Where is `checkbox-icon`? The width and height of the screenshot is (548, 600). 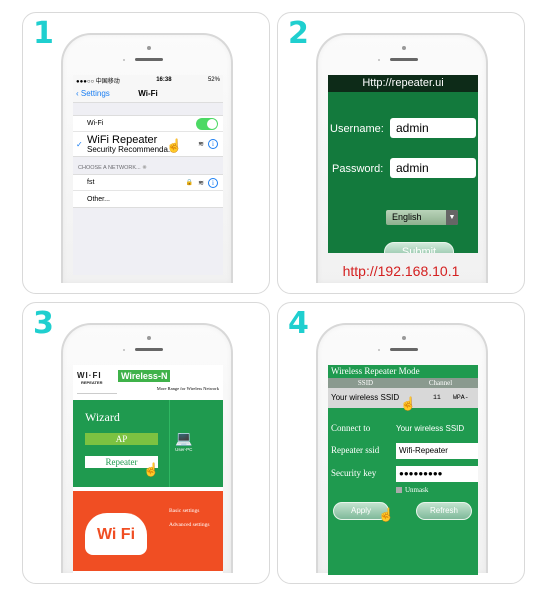
checkbox-icon is located at coordinates (399, 490).